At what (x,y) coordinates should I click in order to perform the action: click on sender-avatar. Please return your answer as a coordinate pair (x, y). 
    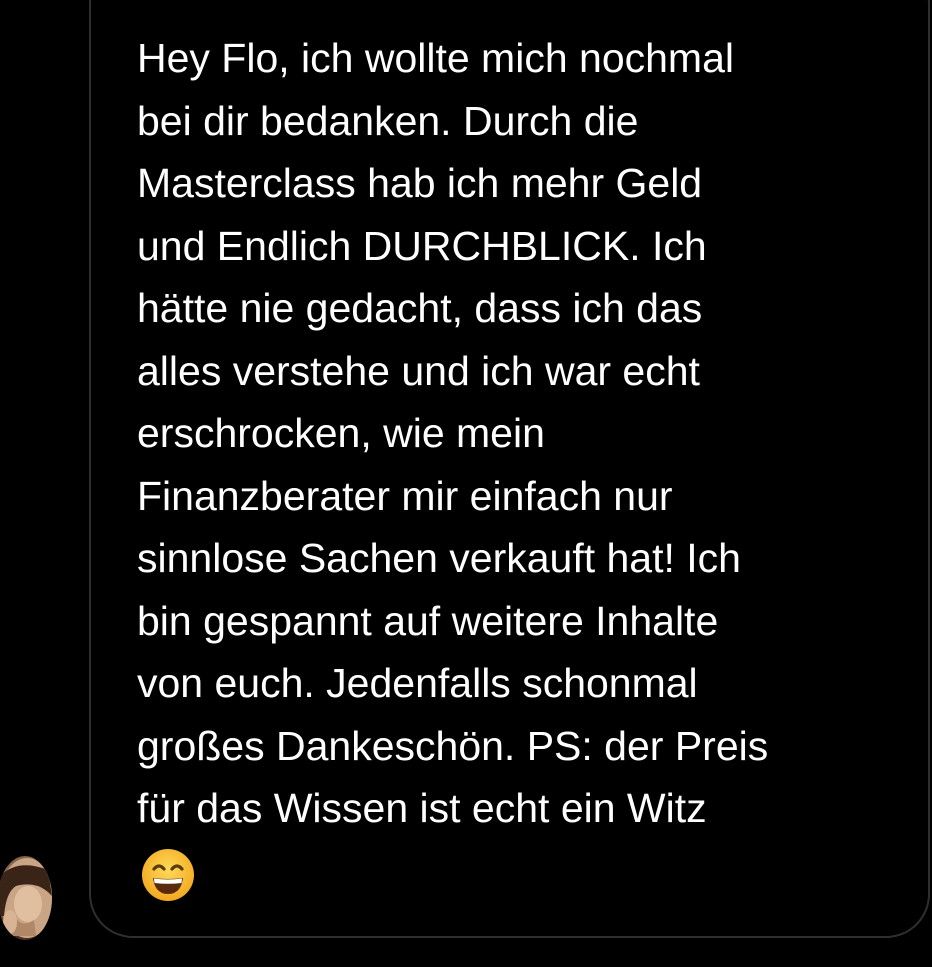
    Looking at the image, I should click on (26, 898).